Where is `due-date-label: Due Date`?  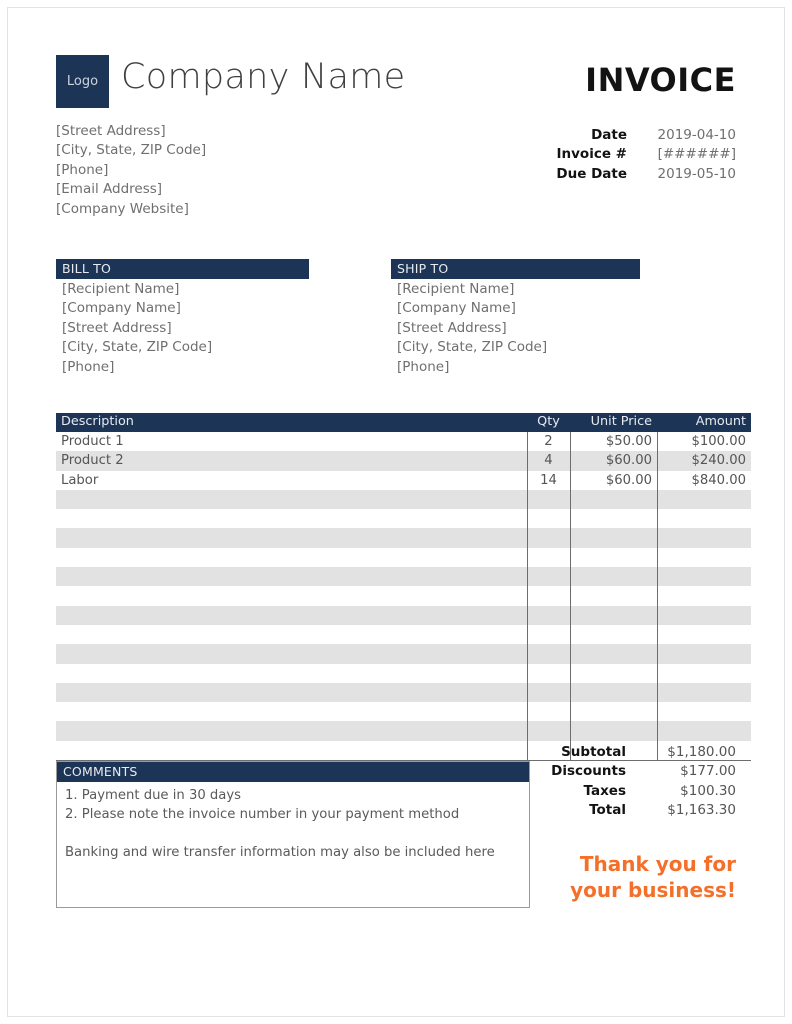 due-date-label: Due Date is located at coordinates (591, 173).